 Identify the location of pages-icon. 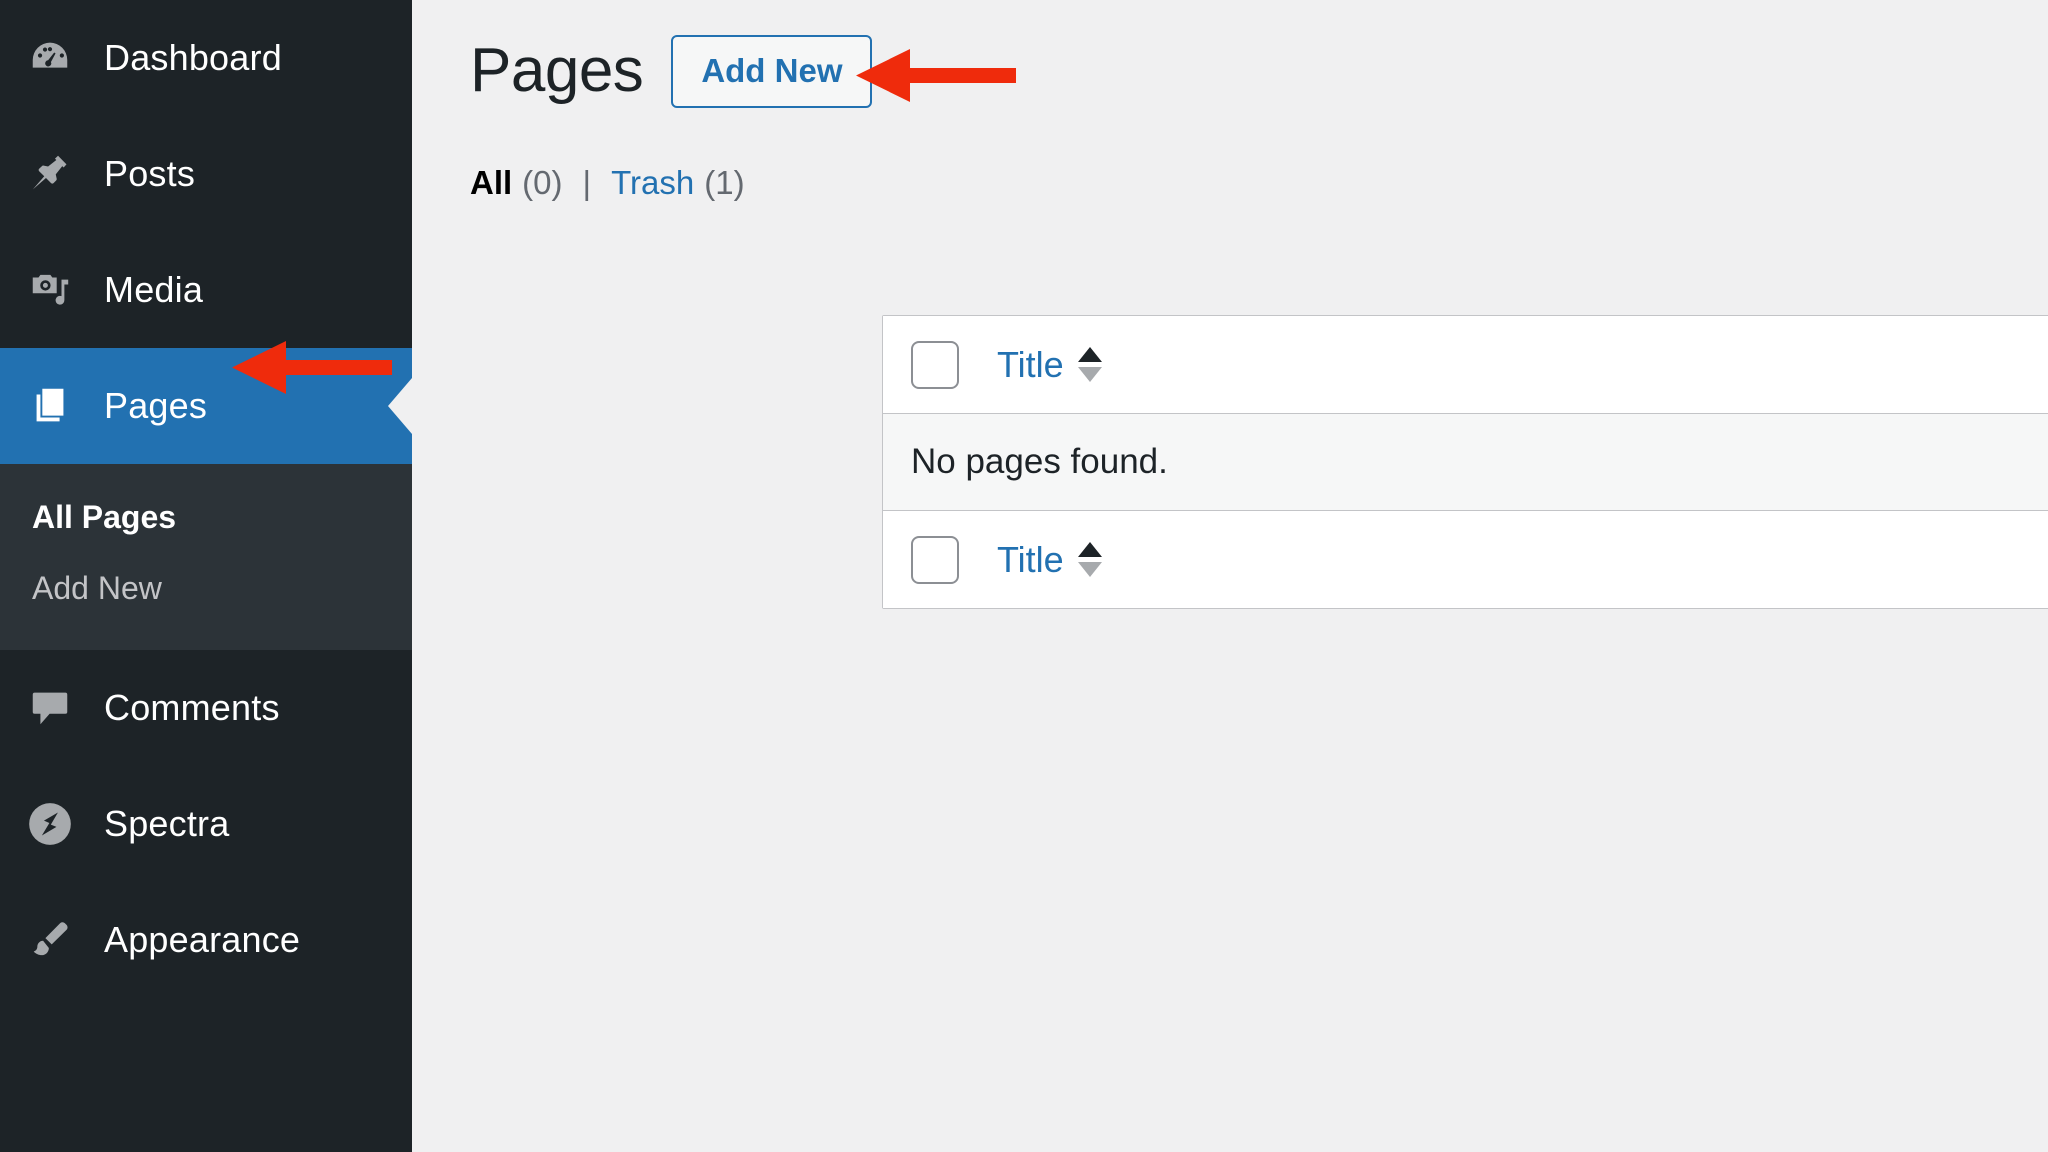
(50, 406).